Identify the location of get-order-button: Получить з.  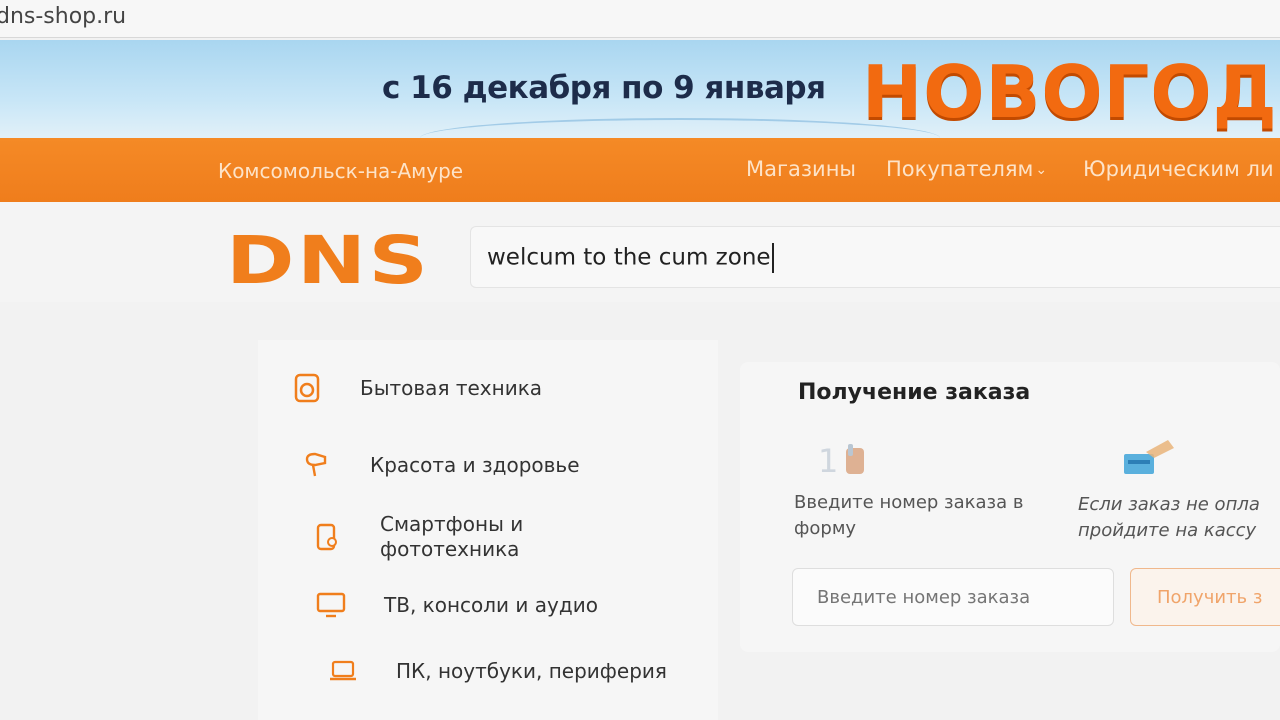
(1205, 597).